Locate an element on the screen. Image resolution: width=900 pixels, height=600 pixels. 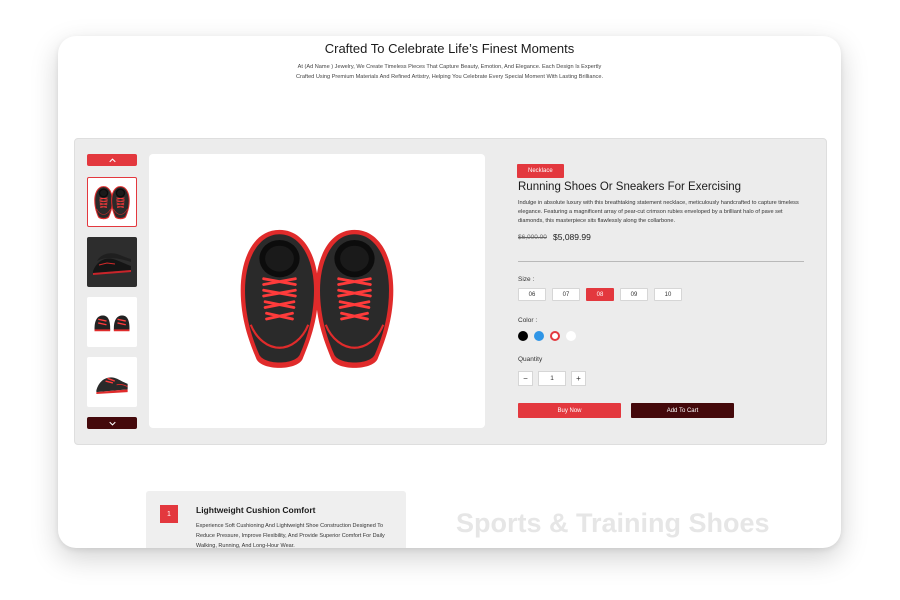
quantity-stepper: − 1 + is located at coordinates (552, 378).